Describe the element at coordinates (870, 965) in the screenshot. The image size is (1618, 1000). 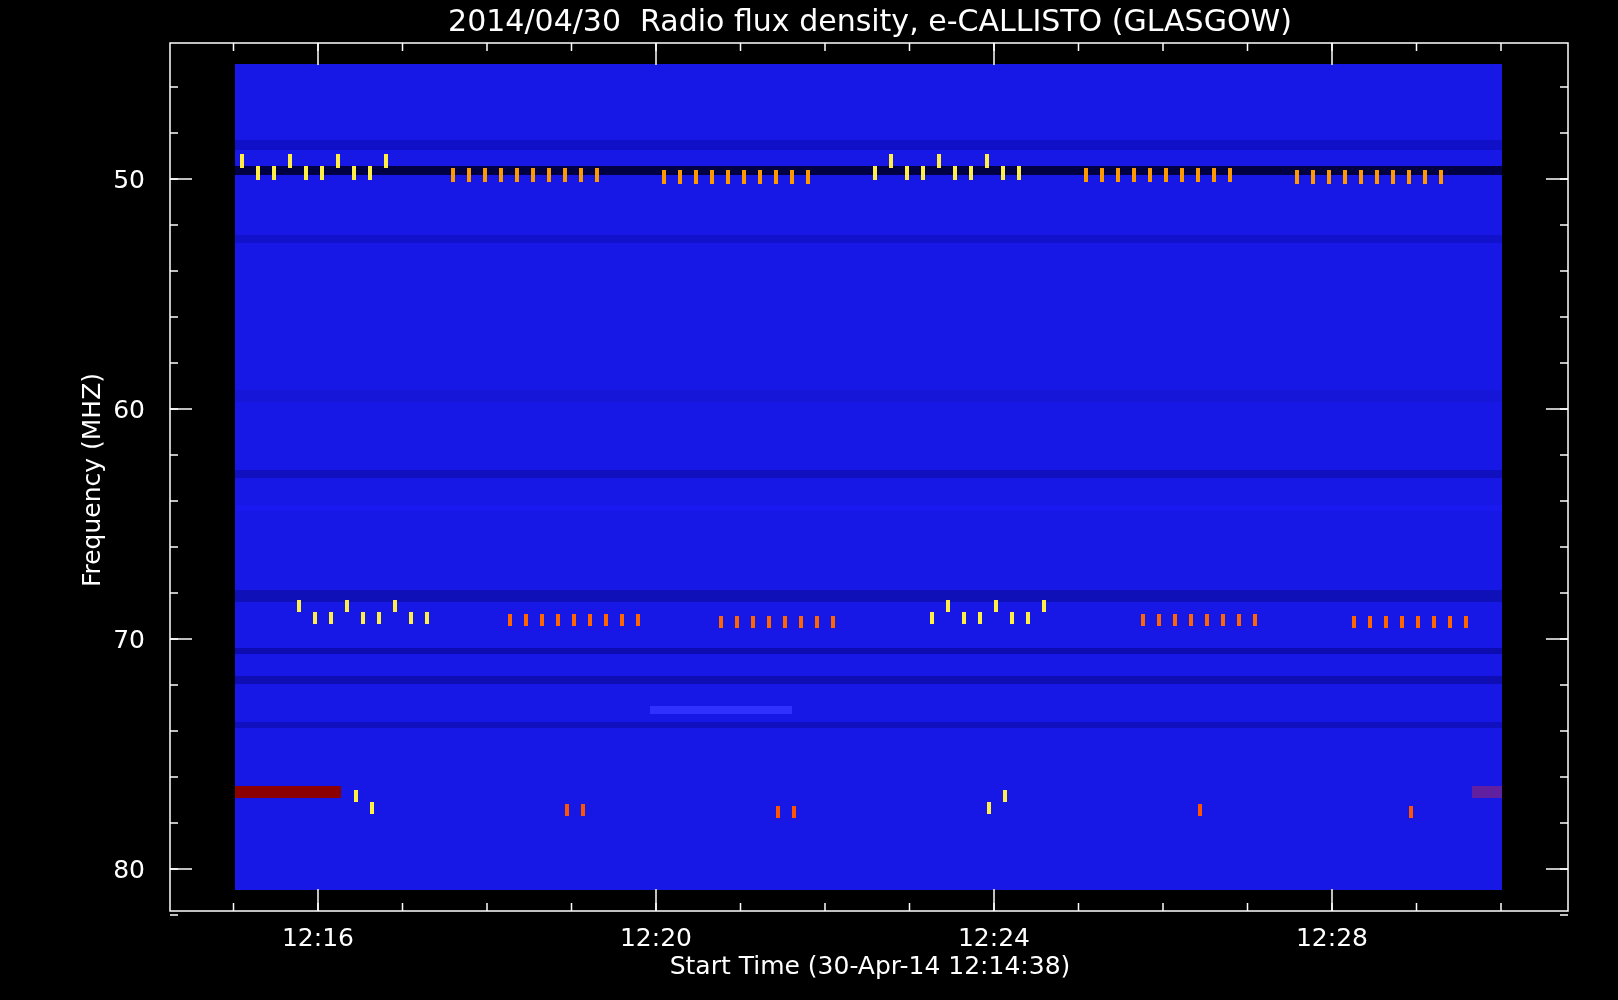
I see `axis-label: Start Time (30-Apr-14 12:14:38)` at that location.